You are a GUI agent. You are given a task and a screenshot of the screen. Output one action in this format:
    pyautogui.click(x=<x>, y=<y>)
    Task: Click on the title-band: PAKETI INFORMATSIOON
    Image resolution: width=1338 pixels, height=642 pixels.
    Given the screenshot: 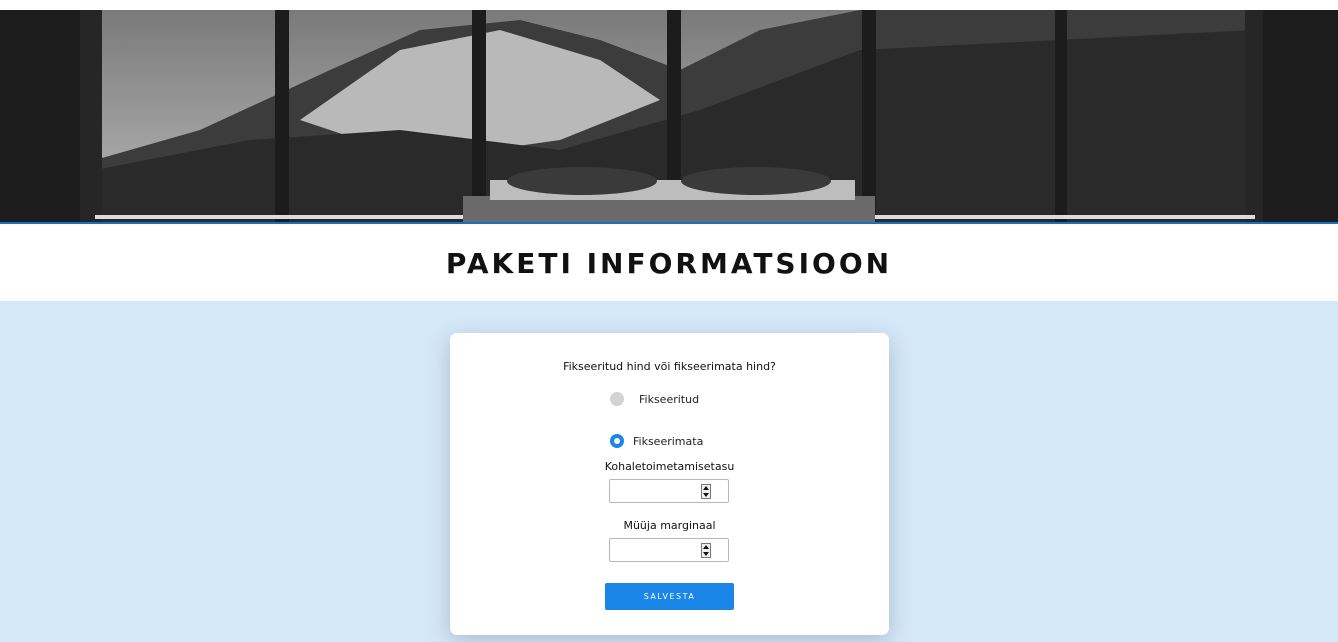 What is the action you would take?
    pyautogui.click(x=669, y=263)
    